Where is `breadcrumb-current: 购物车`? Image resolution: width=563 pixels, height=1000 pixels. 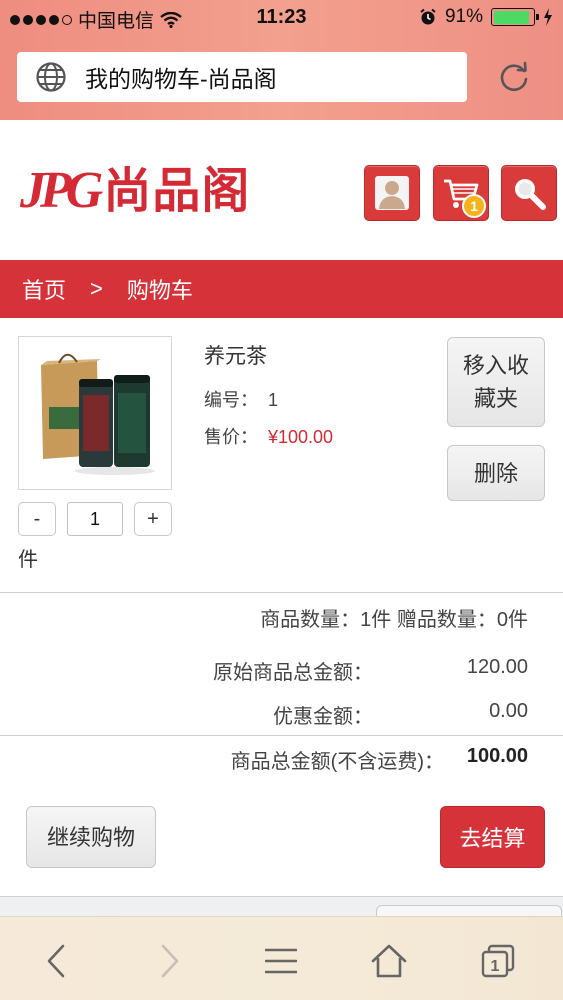
breadcrumb-current: 购物车 is located at coordinates (159, 290).